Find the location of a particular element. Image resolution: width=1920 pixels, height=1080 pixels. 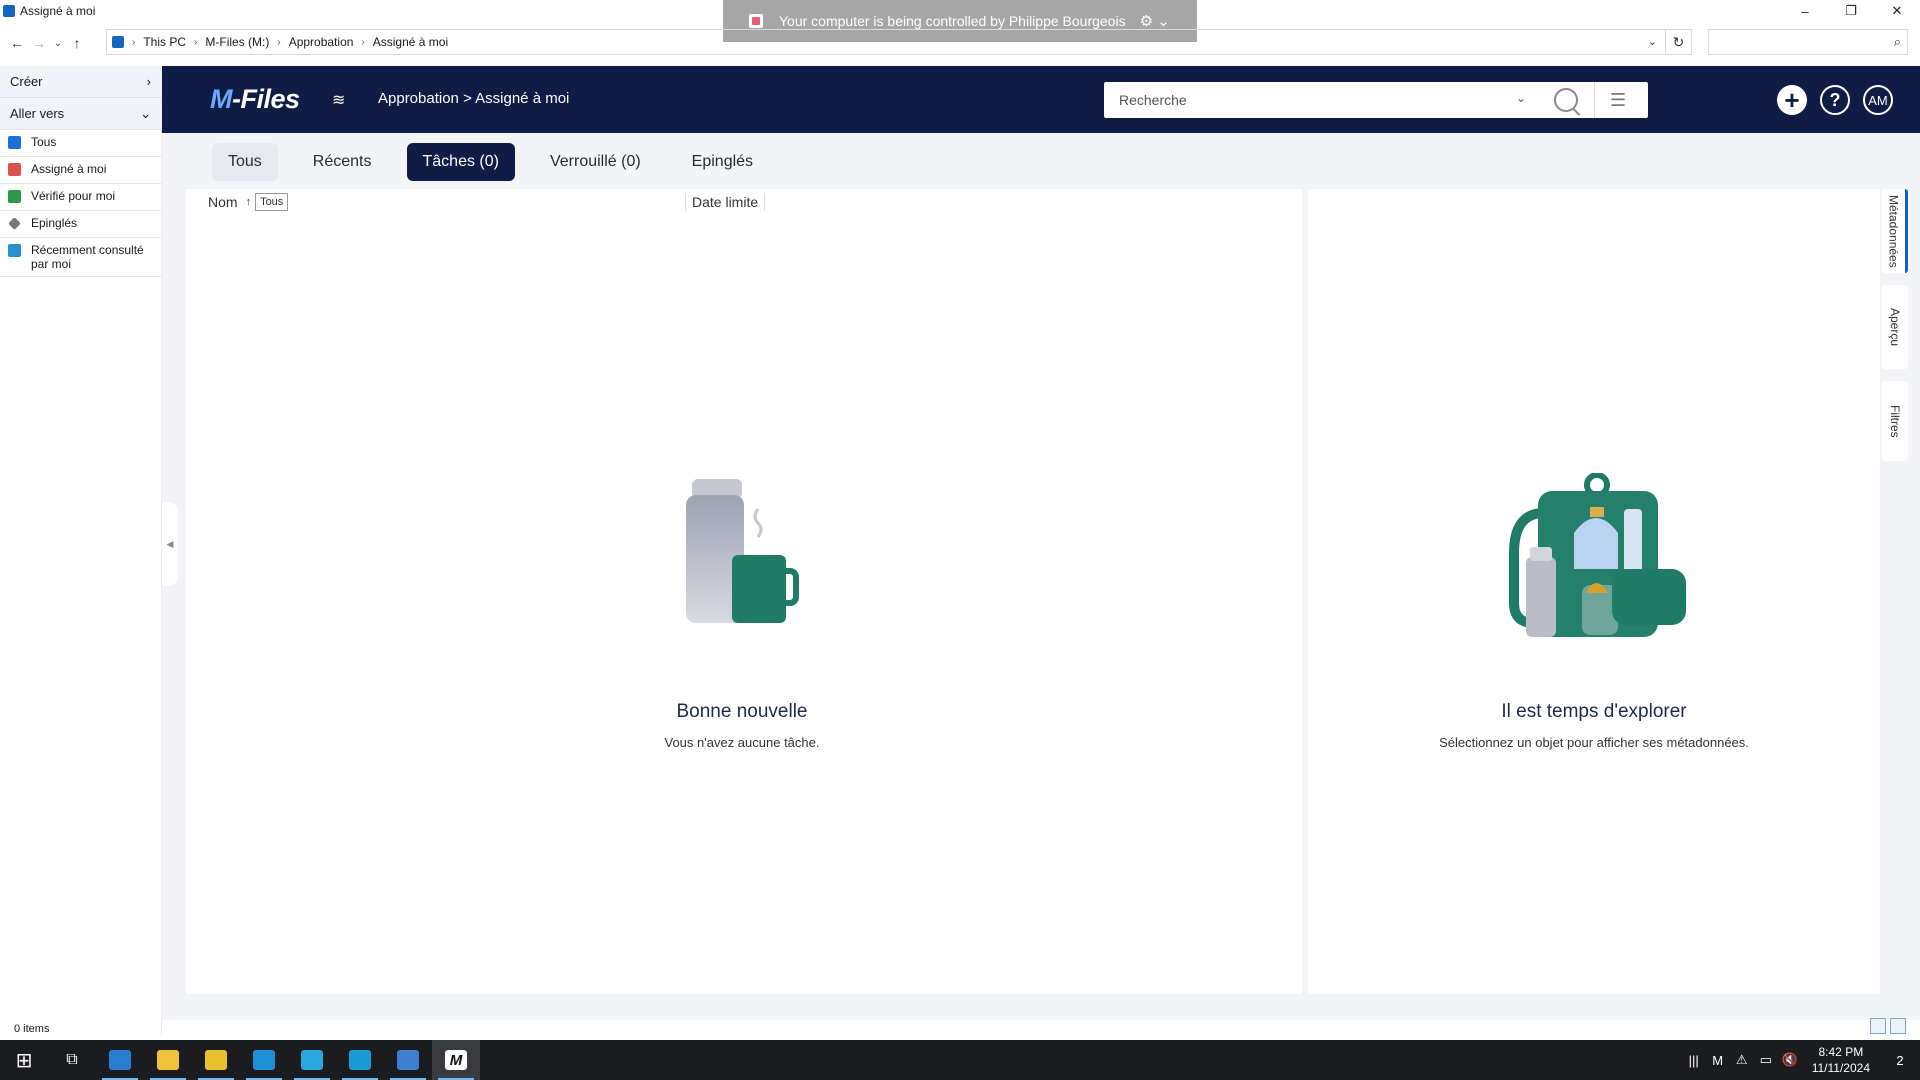

view-breadcrumb: Approbation > Assigné à moi is located at coordinates (473, 98).